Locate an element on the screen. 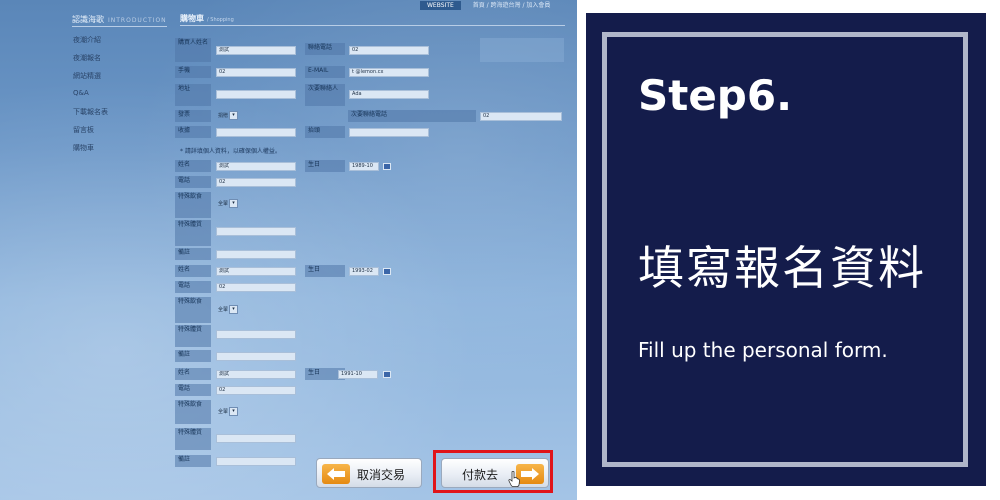  participant-3-health-input is located at coordinates (256, 438).